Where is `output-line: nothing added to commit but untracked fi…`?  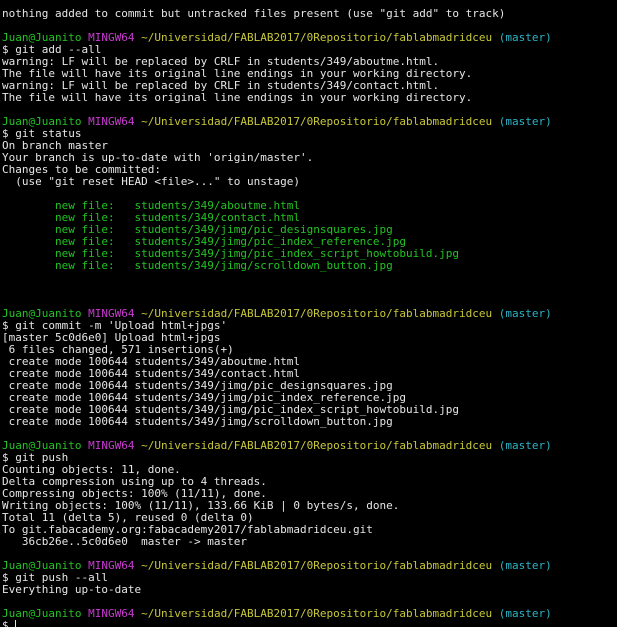
output-line: nothing added to commit but untracked fi… is located at coordinates (309, 14).